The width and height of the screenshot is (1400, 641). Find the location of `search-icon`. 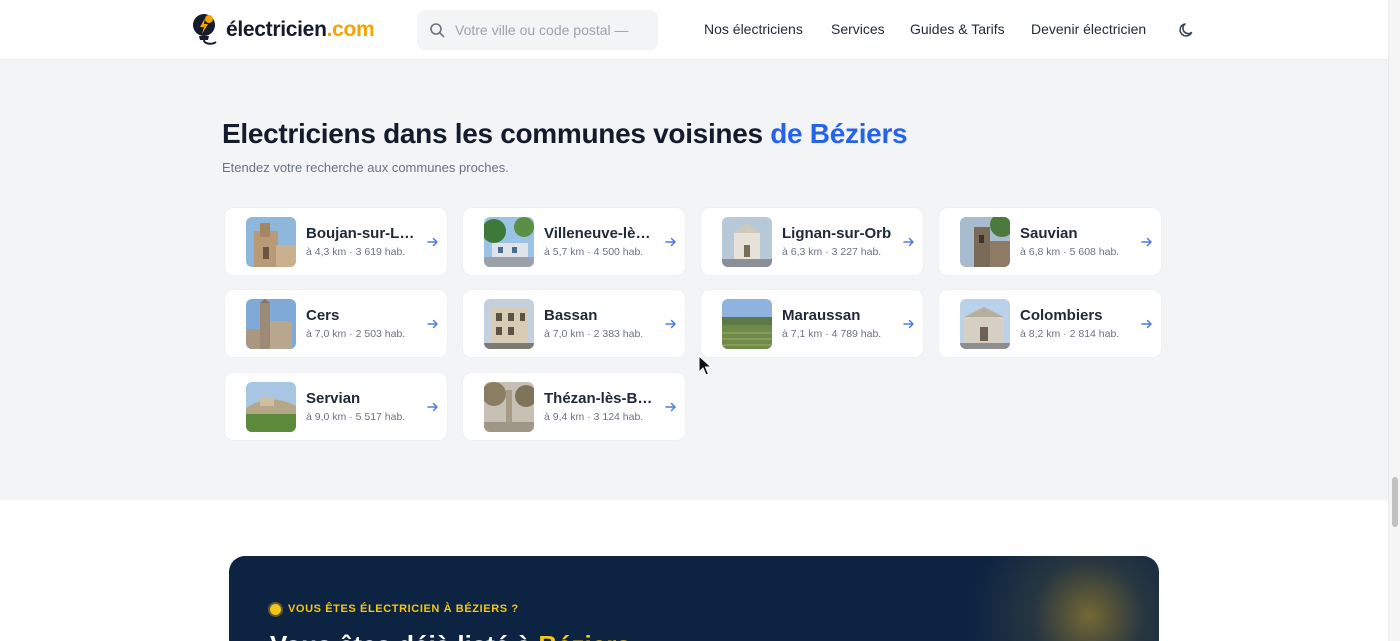

search-icon is located at coordinates (437, 30).